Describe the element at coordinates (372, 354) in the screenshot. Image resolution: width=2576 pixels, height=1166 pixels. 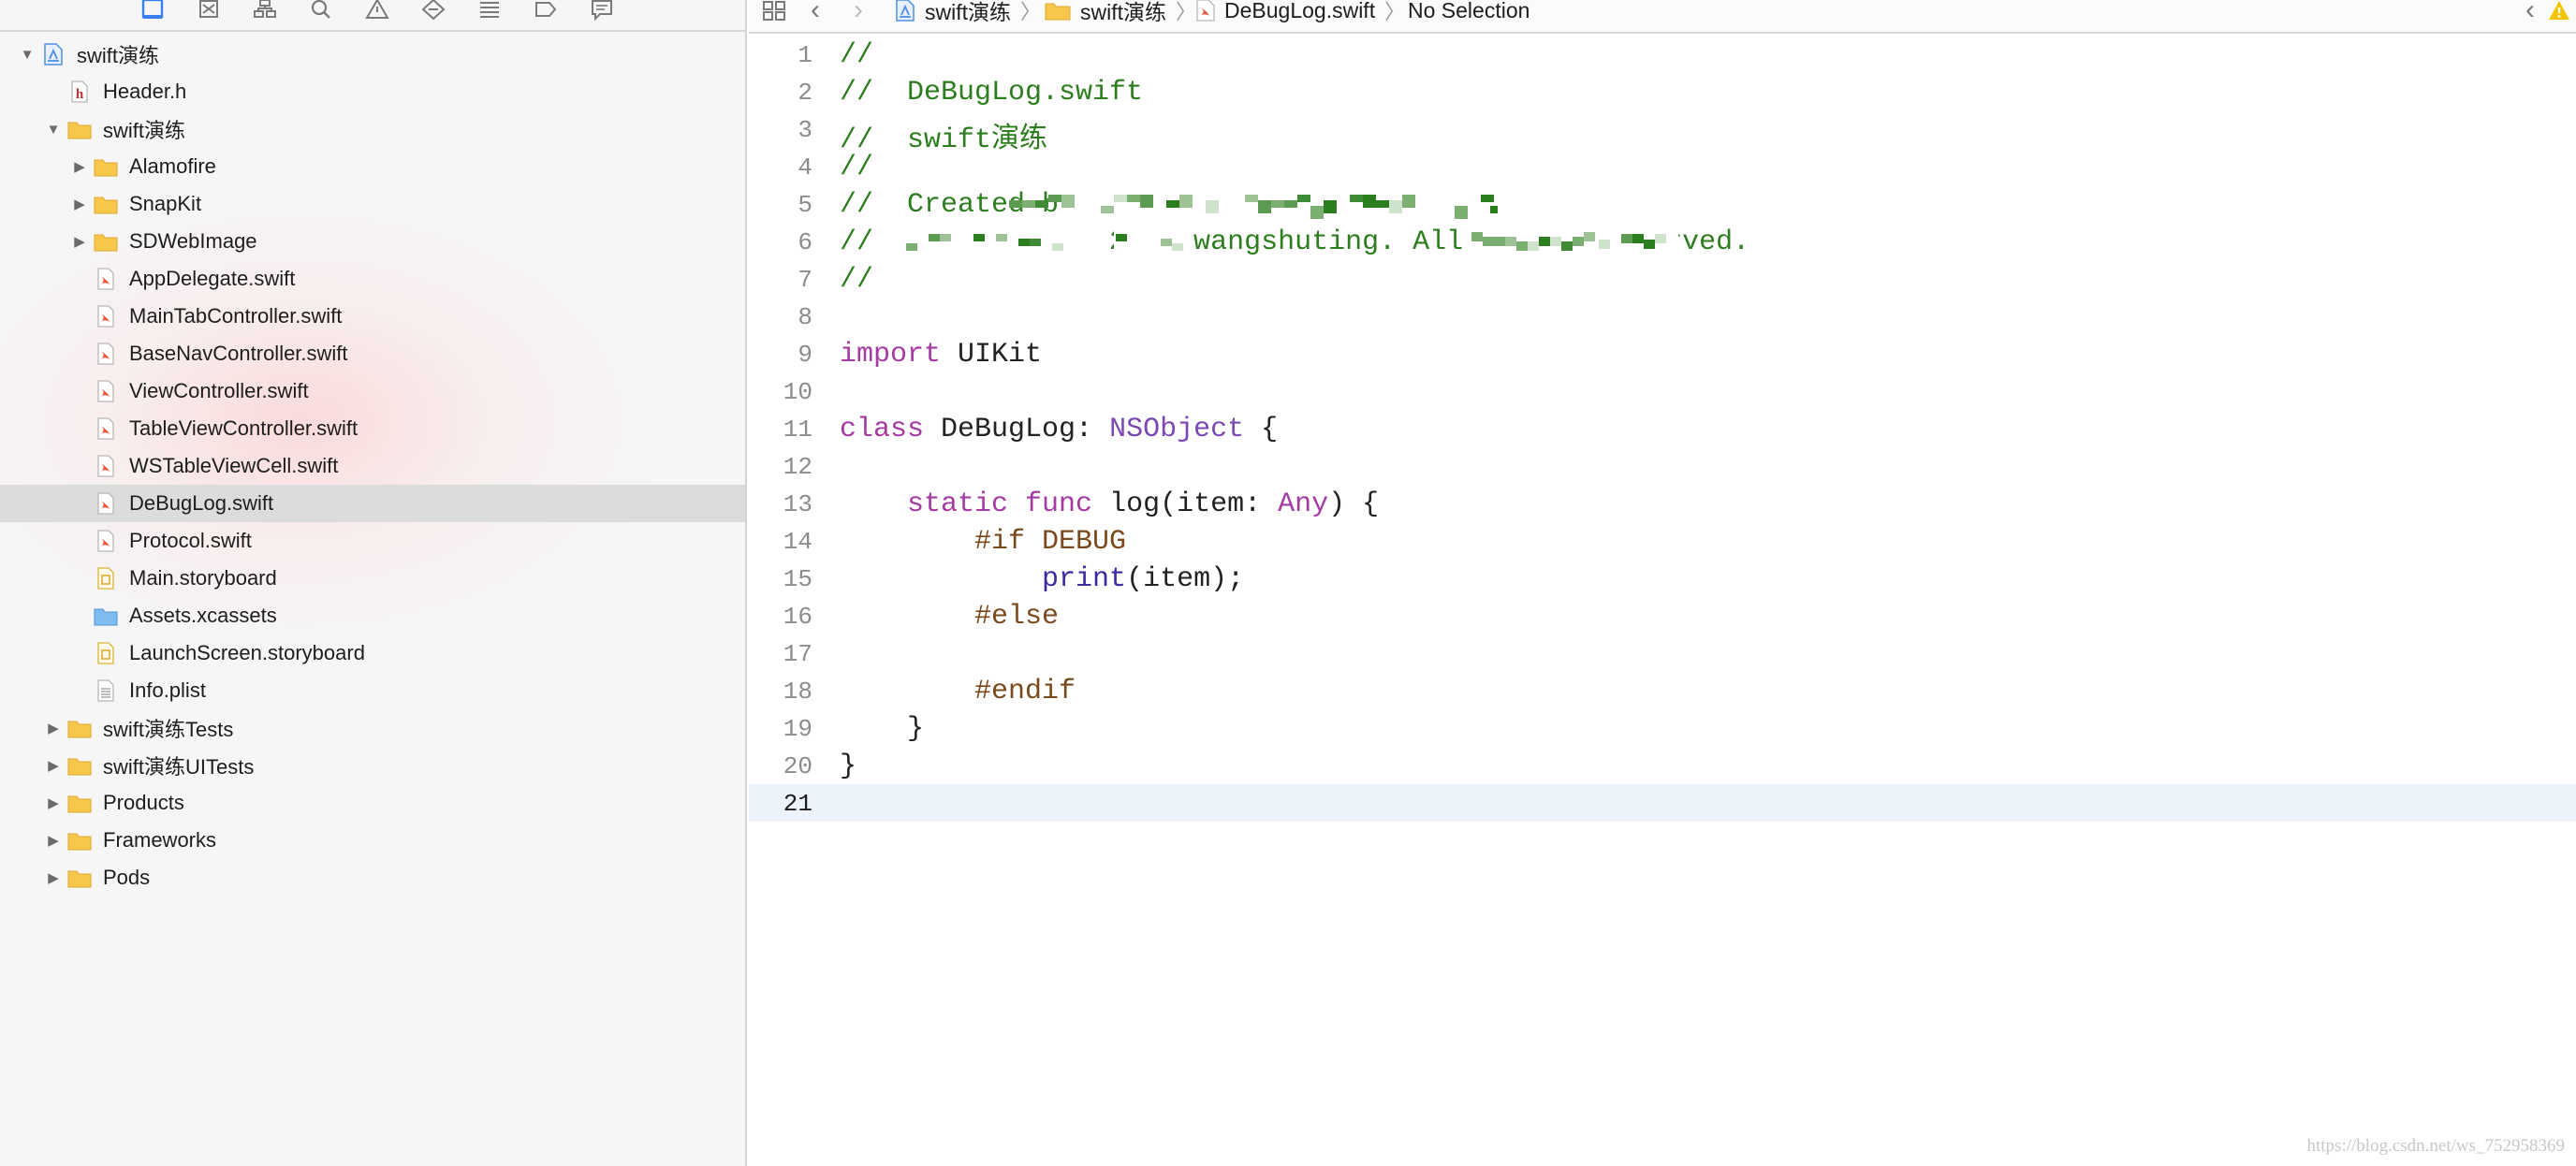
I see `tree-item: BaseNavController.swift` at that location.